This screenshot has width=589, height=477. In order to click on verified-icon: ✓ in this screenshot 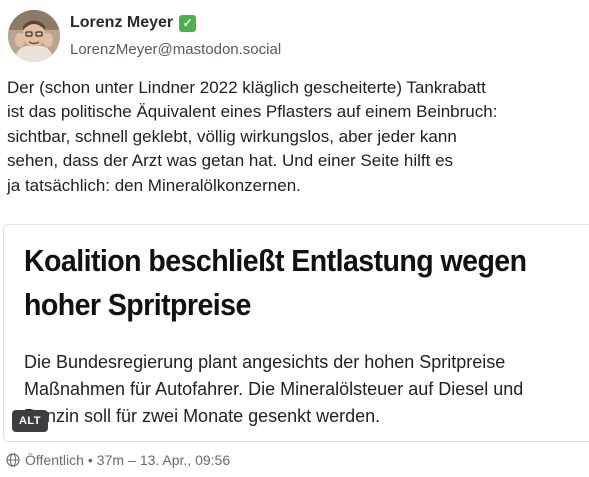, I will do `click(188, 23)`.